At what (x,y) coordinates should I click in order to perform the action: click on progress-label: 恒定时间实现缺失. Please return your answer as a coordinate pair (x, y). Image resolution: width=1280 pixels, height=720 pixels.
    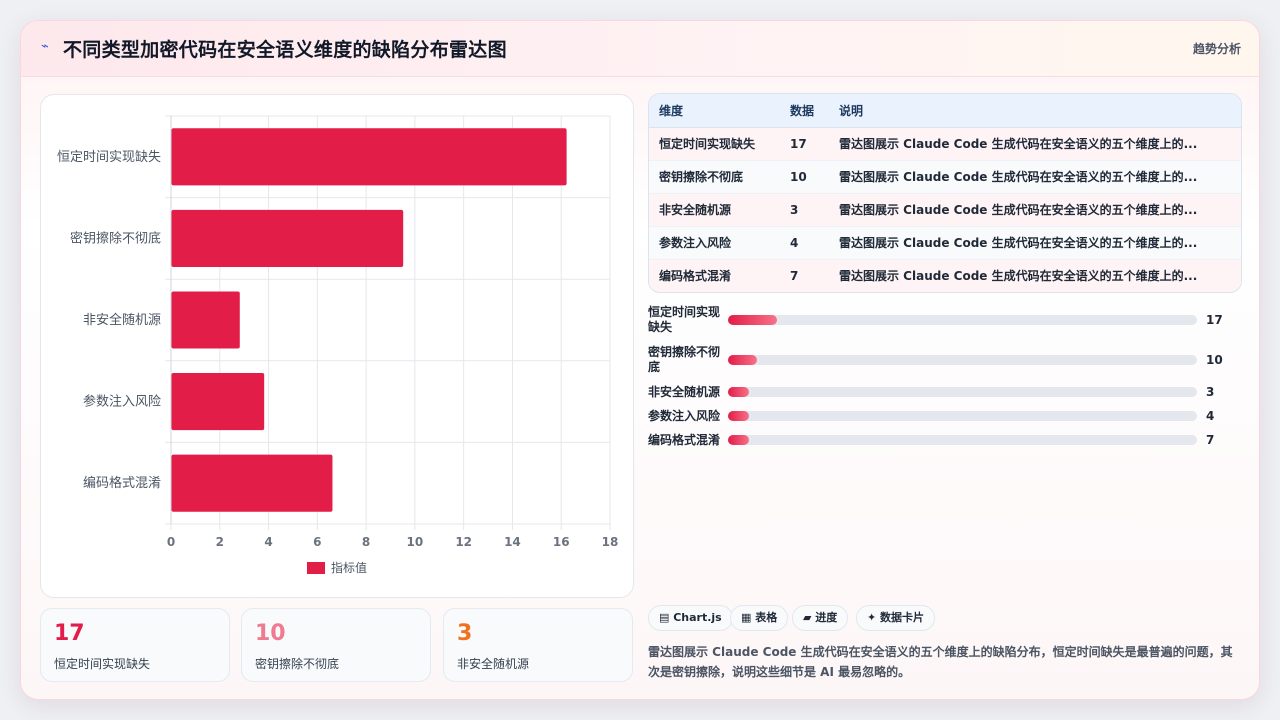
    Looking at the image, I should click on (684, 319).